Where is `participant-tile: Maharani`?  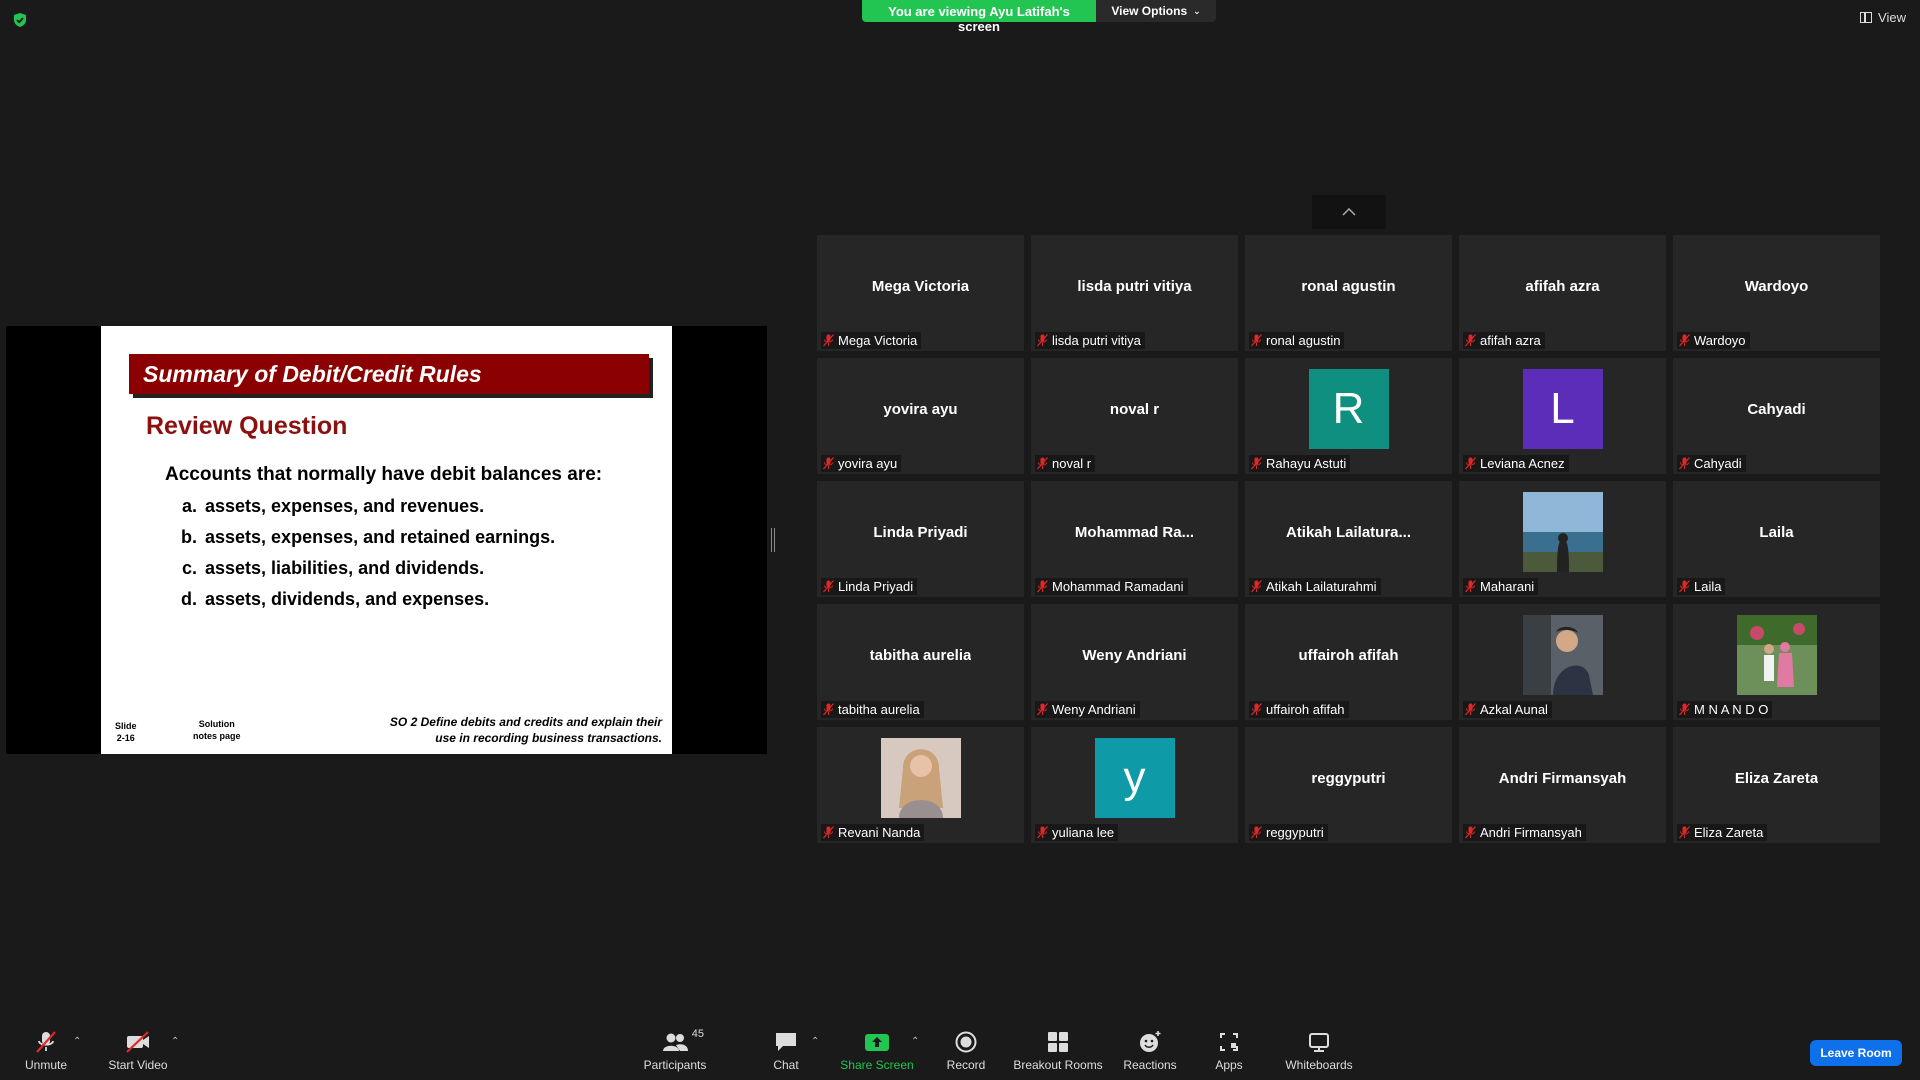
participant-tile: Maharani is located at coordinates (1562, 539).